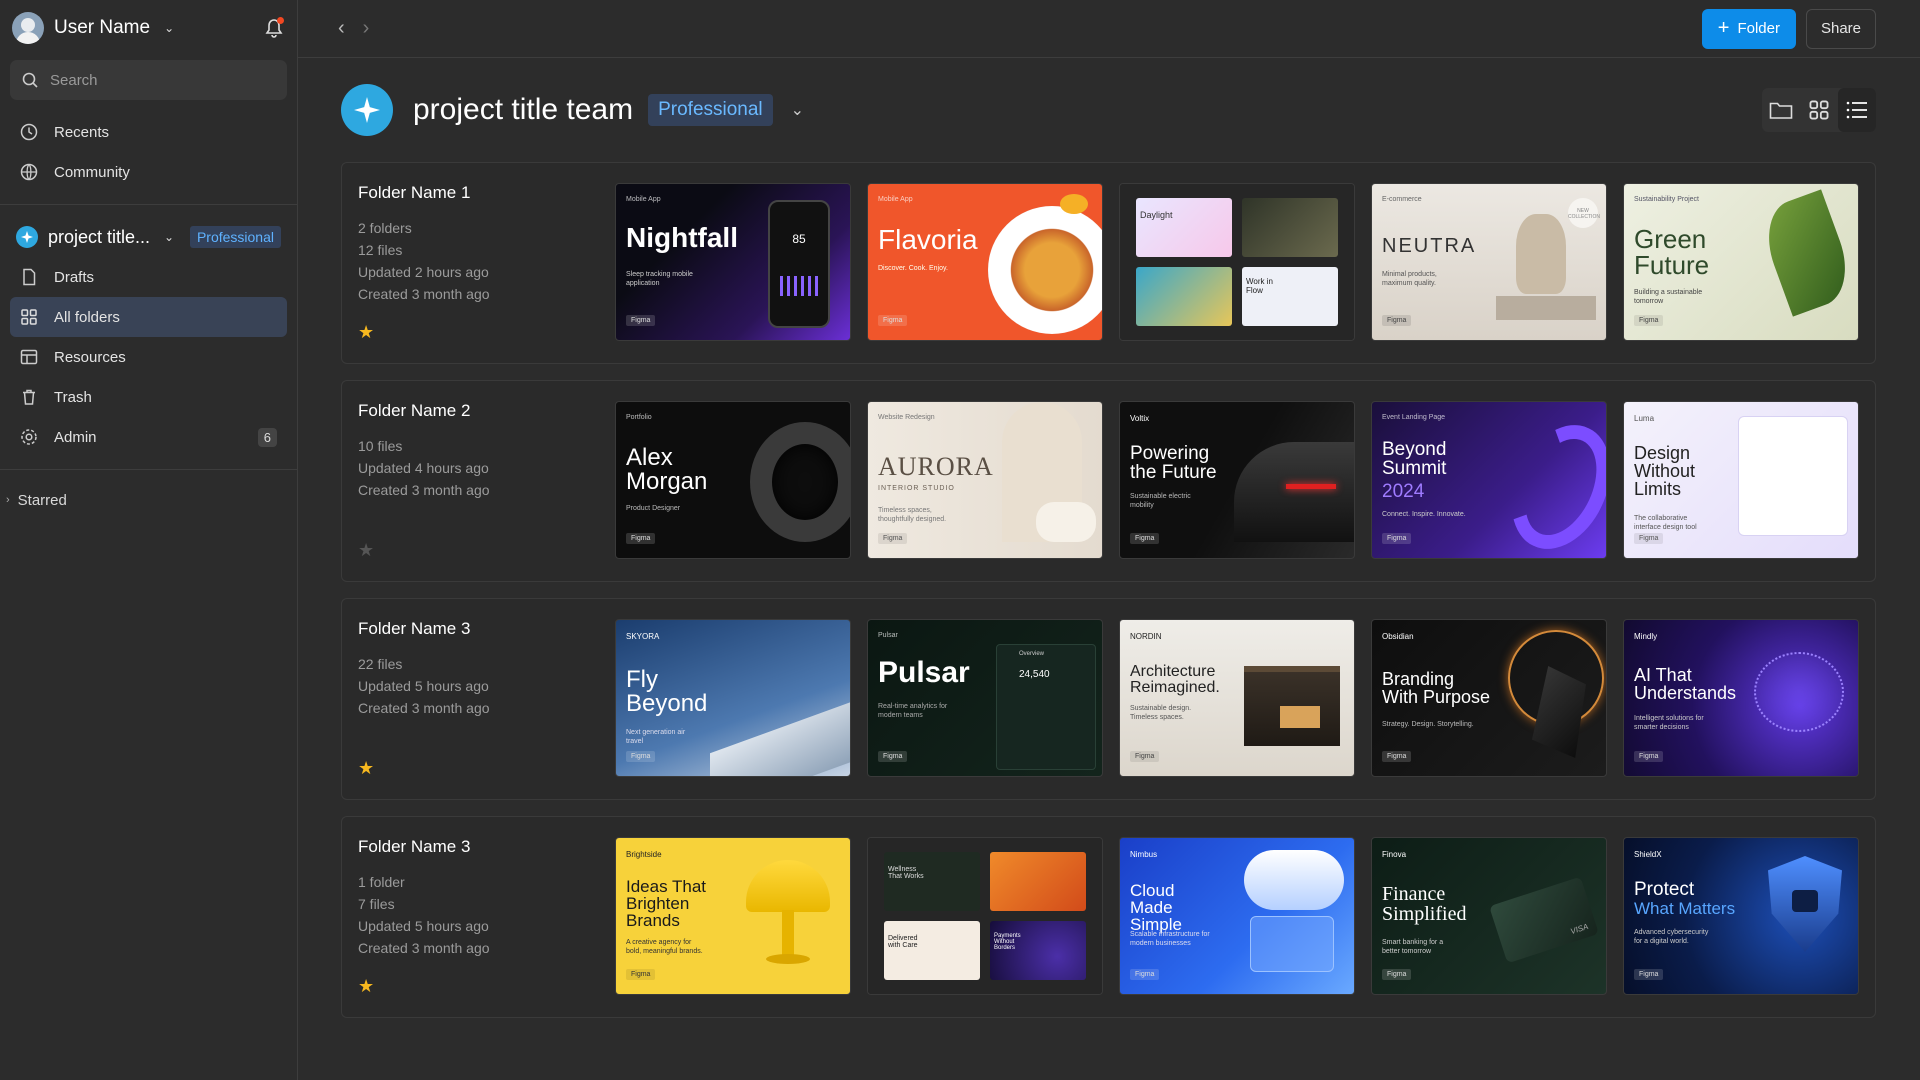  Describe the element at coordinates (148, 317) in the screenshot. I see `sidebar-item-all-folders: All folders` at that location.